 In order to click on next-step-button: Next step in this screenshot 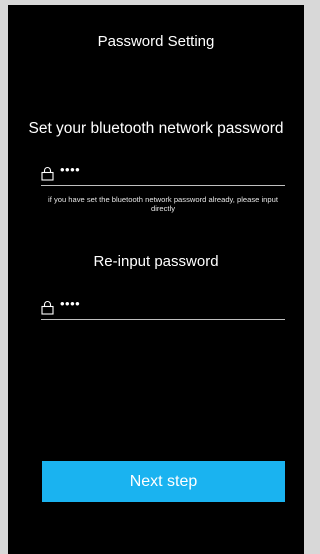, I will do `click(163, 481)`.